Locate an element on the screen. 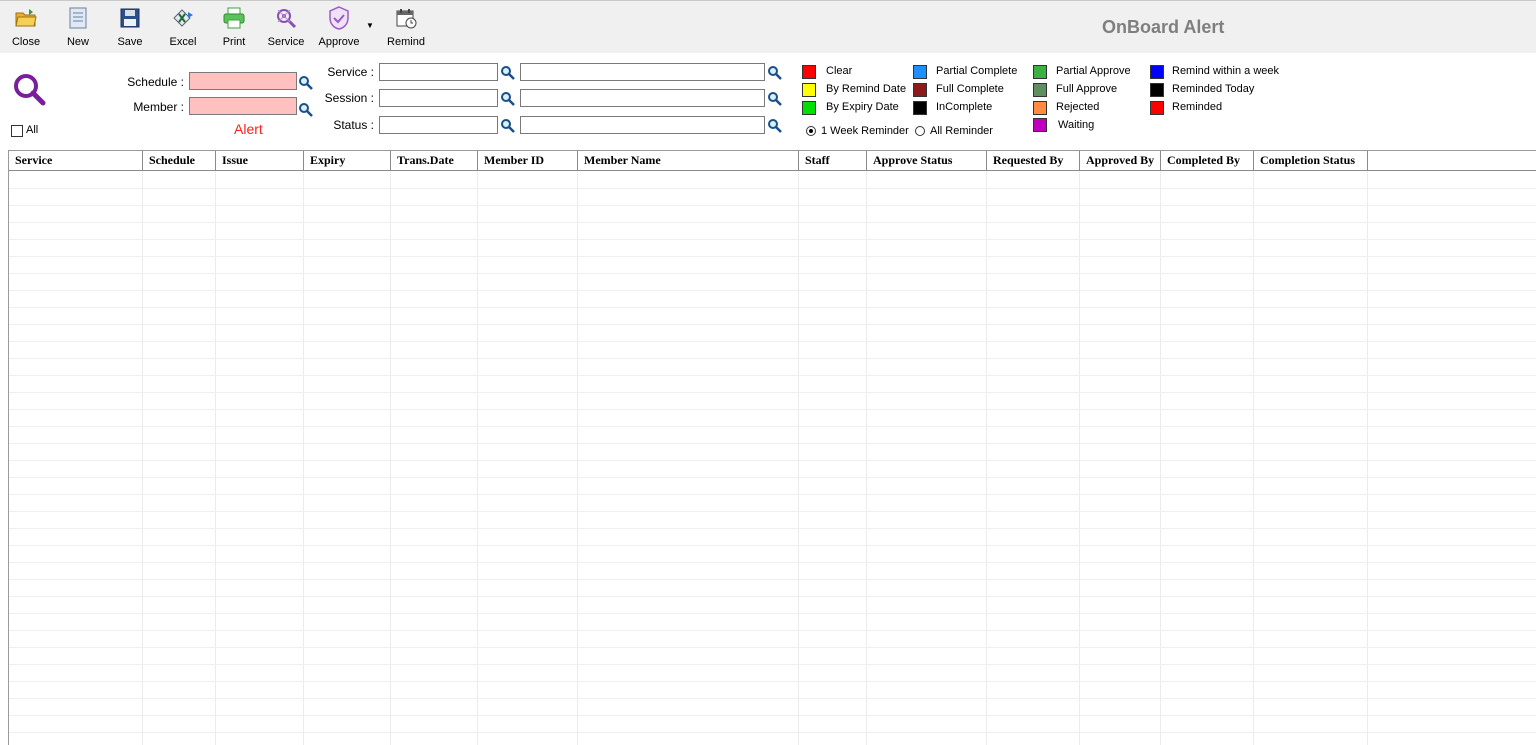 The height and width of the screenshot is (745, 1536). remind-button: Remind is located at coordinates (406, 28).